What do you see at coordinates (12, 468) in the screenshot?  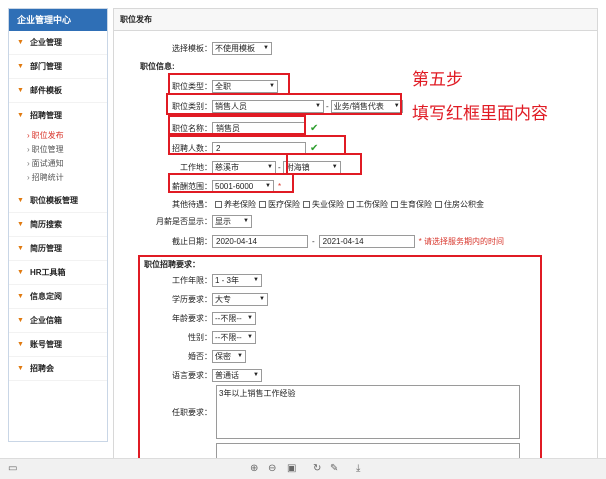 I see `sidebar-toggle-icon: ▭` at bounding box center [12, 468].